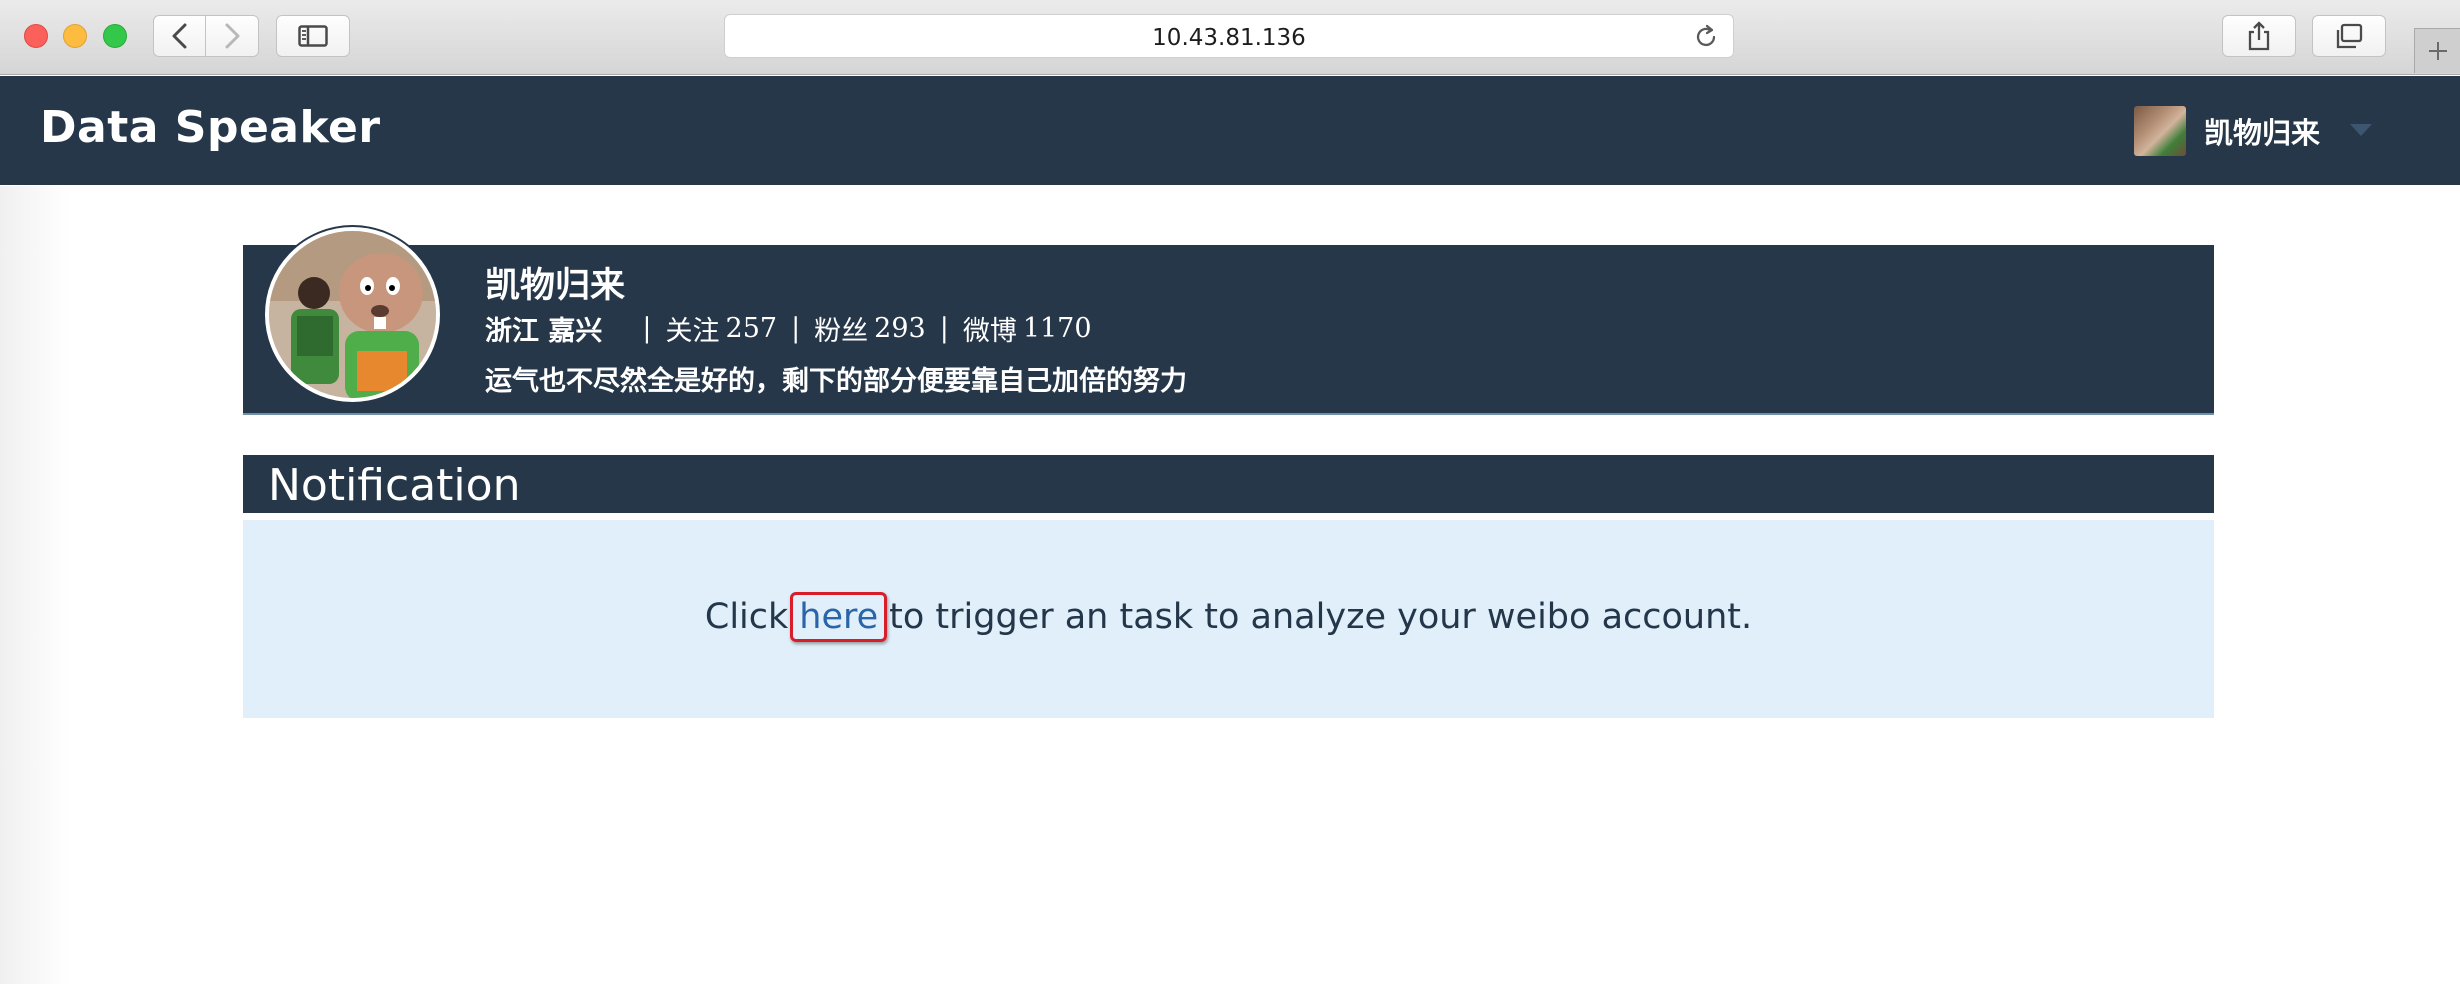 Image resolution: width=2460 pixels, height=984 pixels. I want to click on nav-username: 凯物归来, so click(2261, 133).